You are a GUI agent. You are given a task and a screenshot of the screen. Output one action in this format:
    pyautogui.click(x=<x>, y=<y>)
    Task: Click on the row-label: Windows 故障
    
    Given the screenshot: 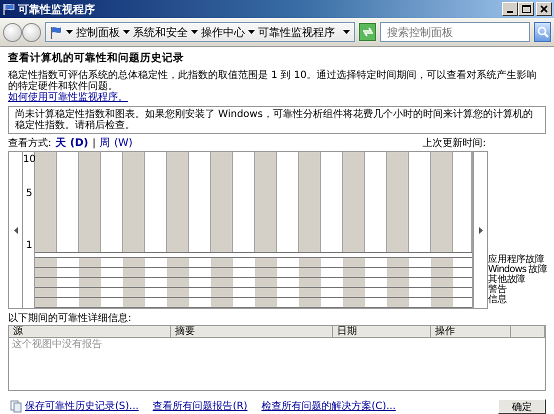 What is the action you would take?
    pyautogui.click(x=517, y=270)
    